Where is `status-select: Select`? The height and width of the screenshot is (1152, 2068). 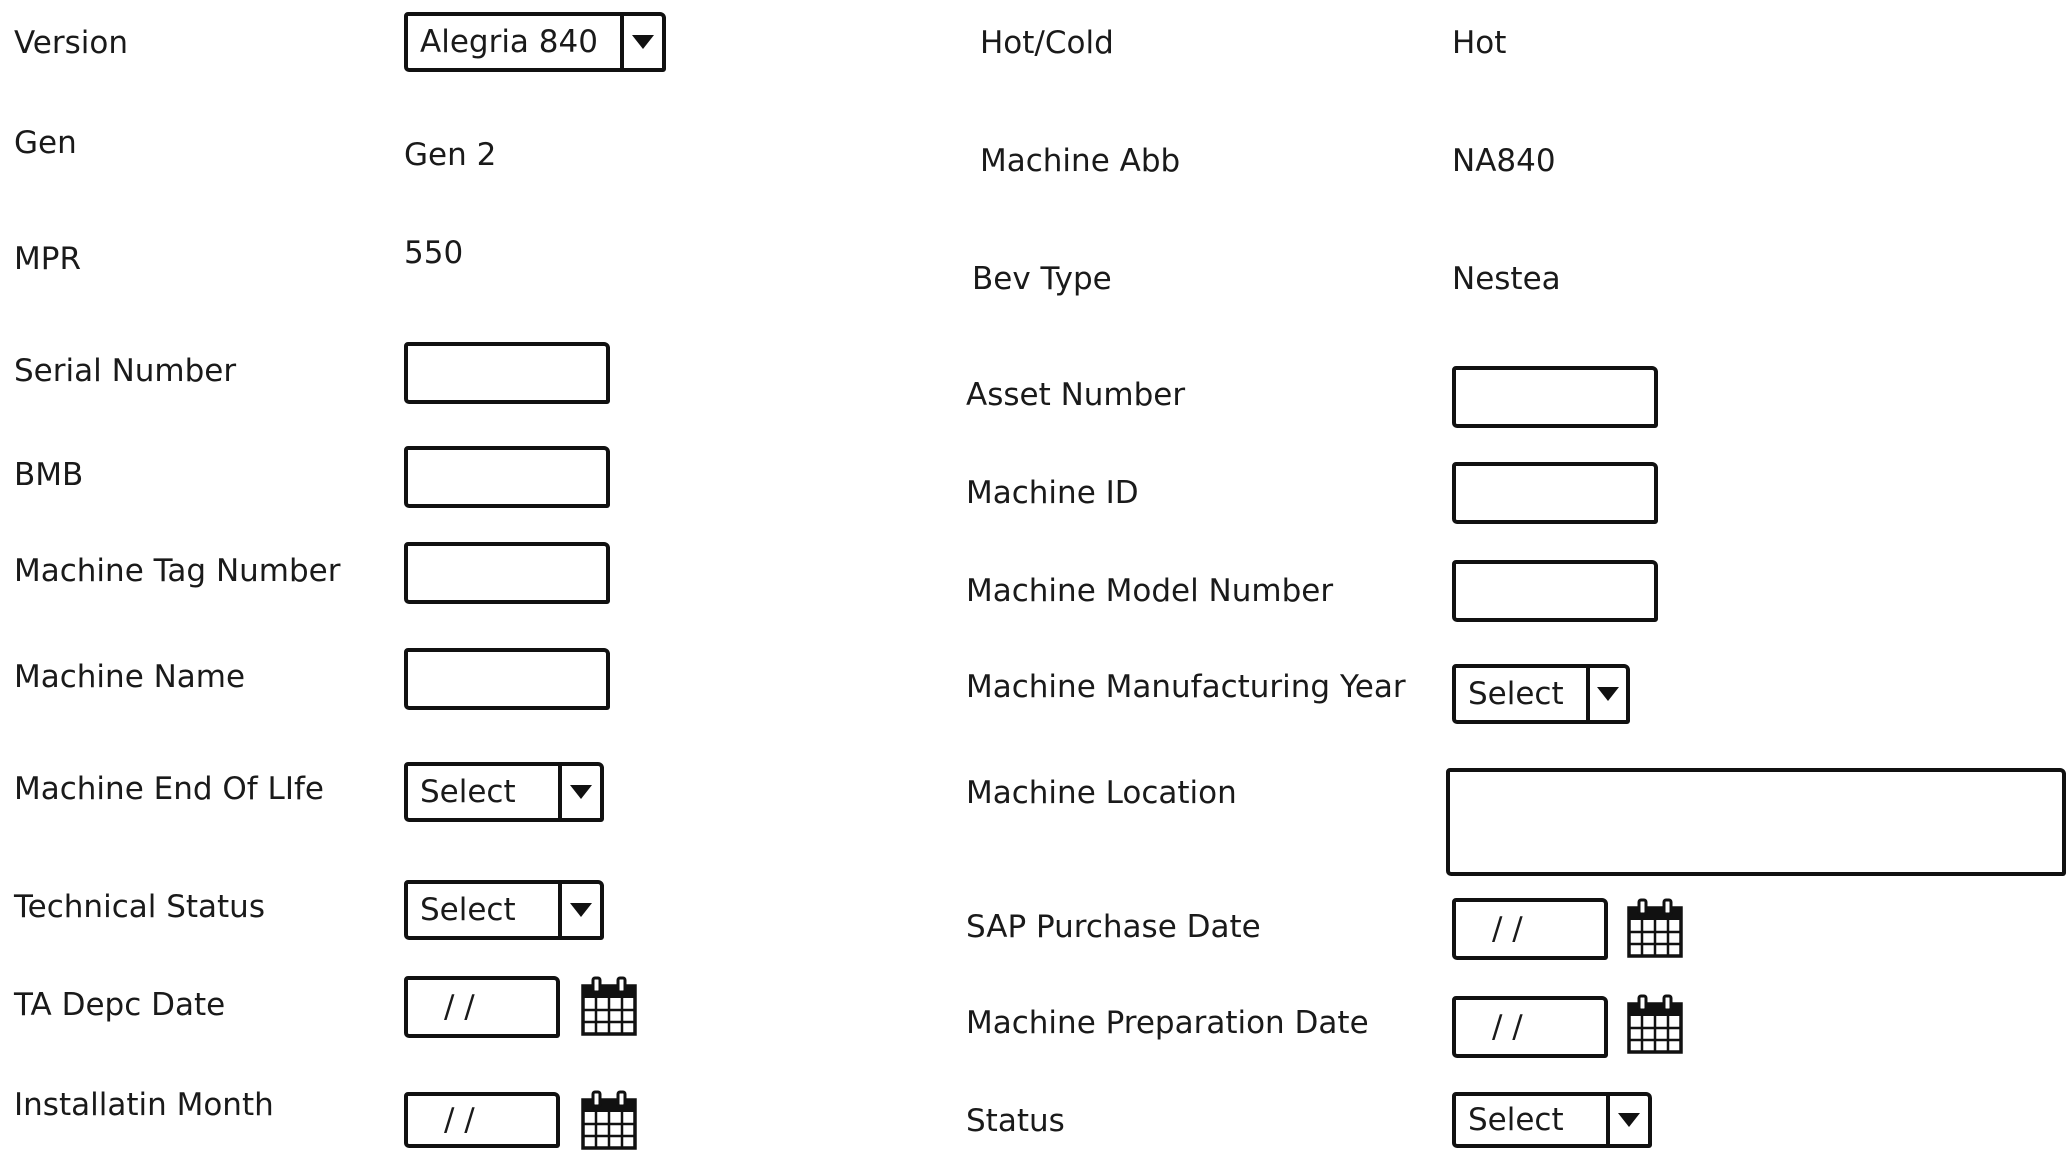 status-select: Select is located at coordinates (1552, 1120).